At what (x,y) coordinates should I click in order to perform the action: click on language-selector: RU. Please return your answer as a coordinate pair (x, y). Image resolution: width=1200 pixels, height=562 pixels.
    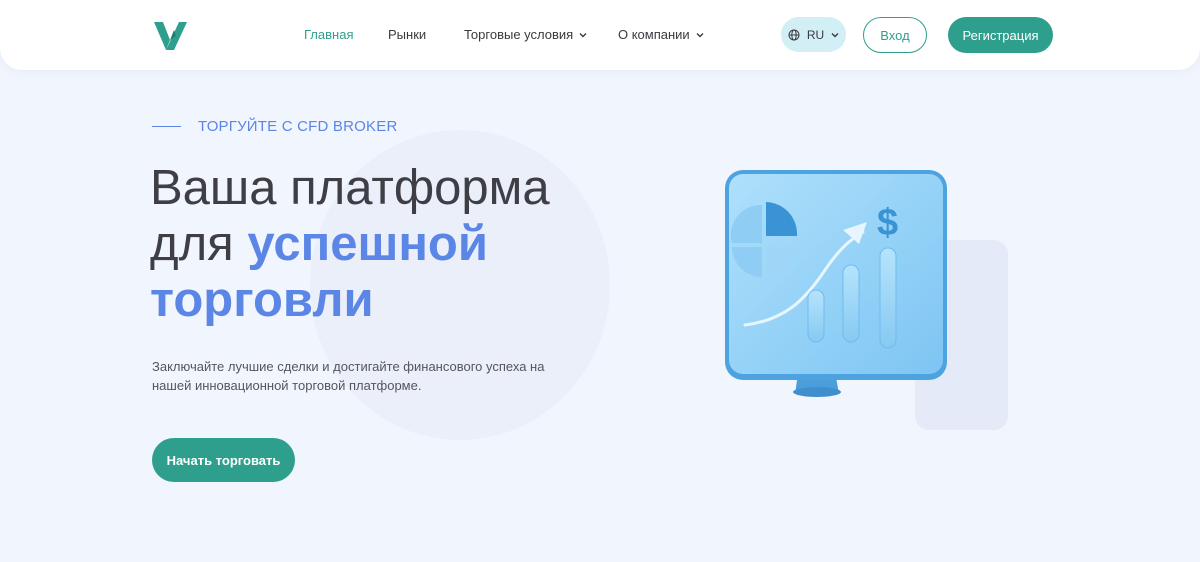
    Looking at the image, I should click on (813, 34).